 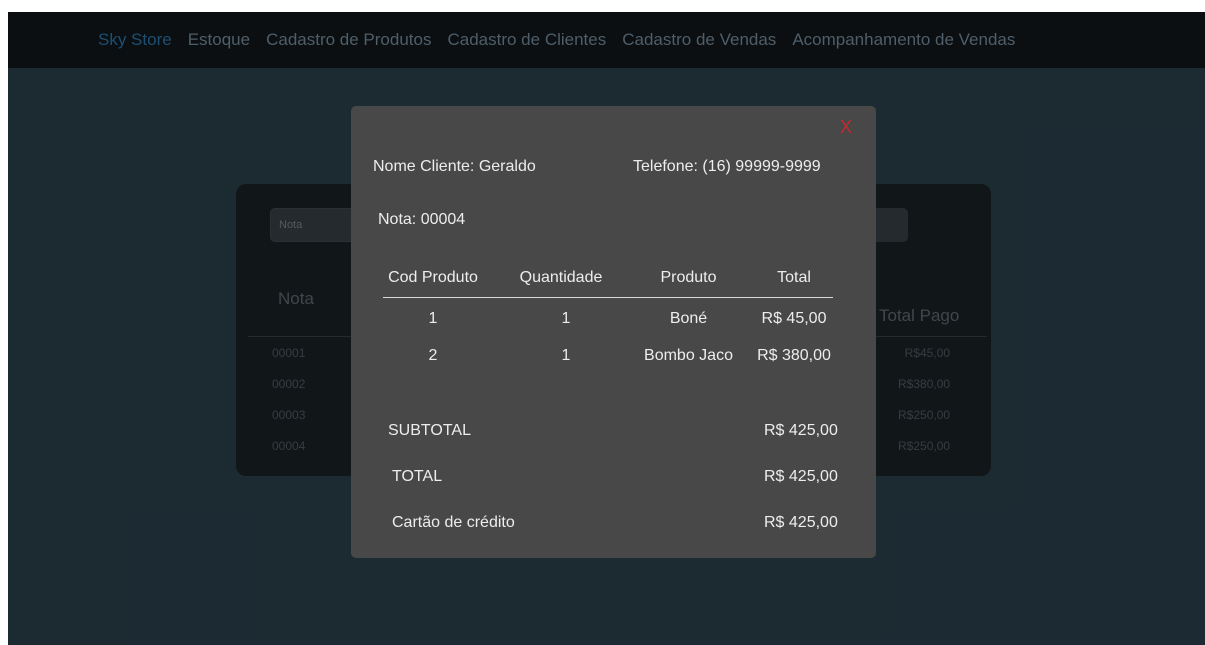 What do you see at coordinates (794, 318) in the screenshot?
I see `cell-total: R$ 45,00` at bounding box center [794, 318].